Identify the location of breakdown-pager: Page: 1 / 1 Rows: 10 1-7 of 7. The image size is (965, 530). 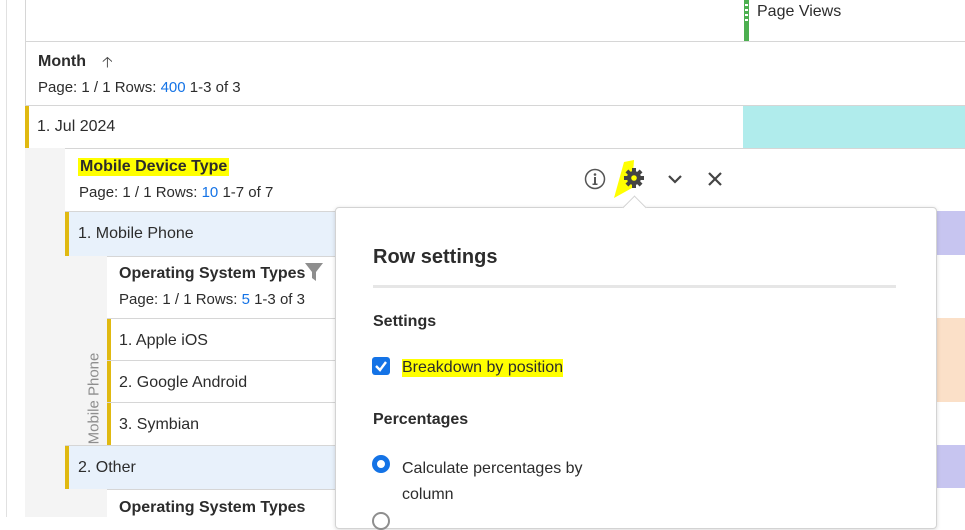
(176, 192).